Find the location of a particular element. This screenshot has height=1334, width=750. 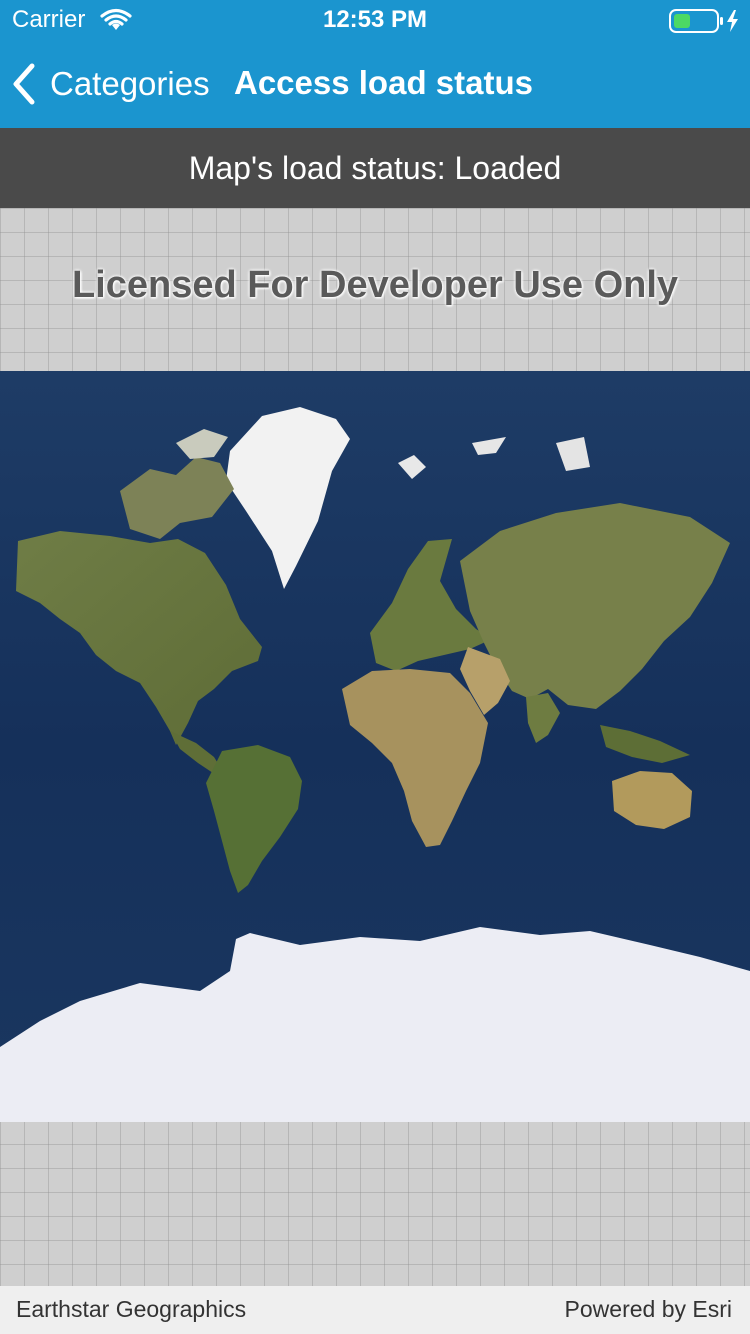

status-bar: Carrier 12:53 PM is located at coordinates (375, 20).